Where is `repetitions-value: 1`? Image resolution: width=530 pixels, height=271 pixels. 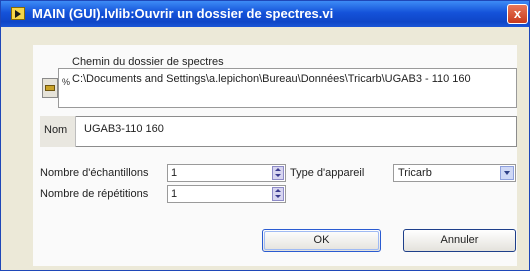 repetitions-value: 1 is located at coordinates (174, 194).